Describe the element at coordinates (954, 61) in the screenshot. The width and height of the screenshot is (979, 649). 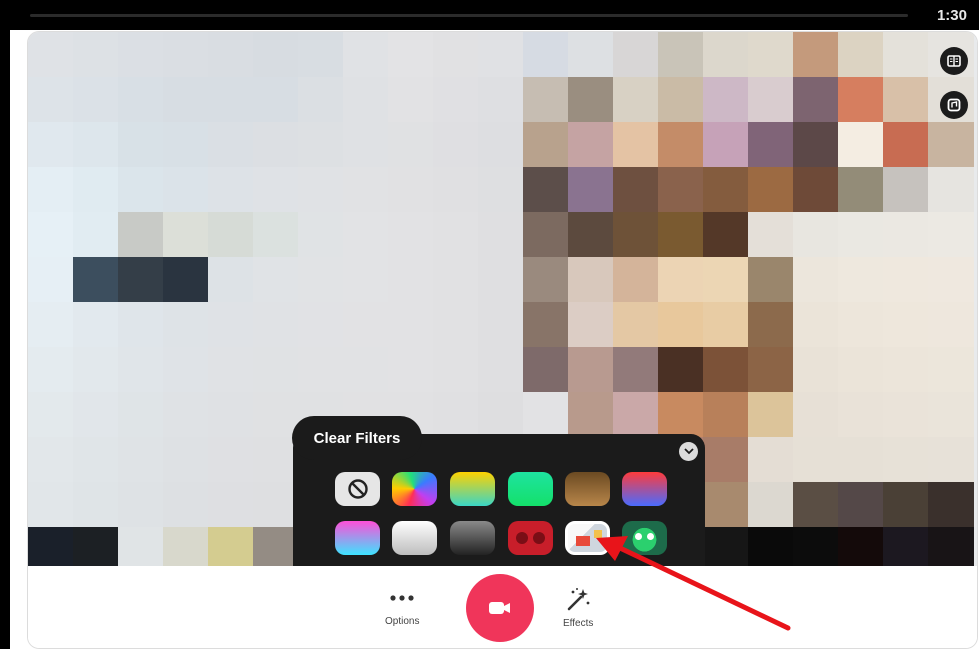
I see `guide-button` at that location.